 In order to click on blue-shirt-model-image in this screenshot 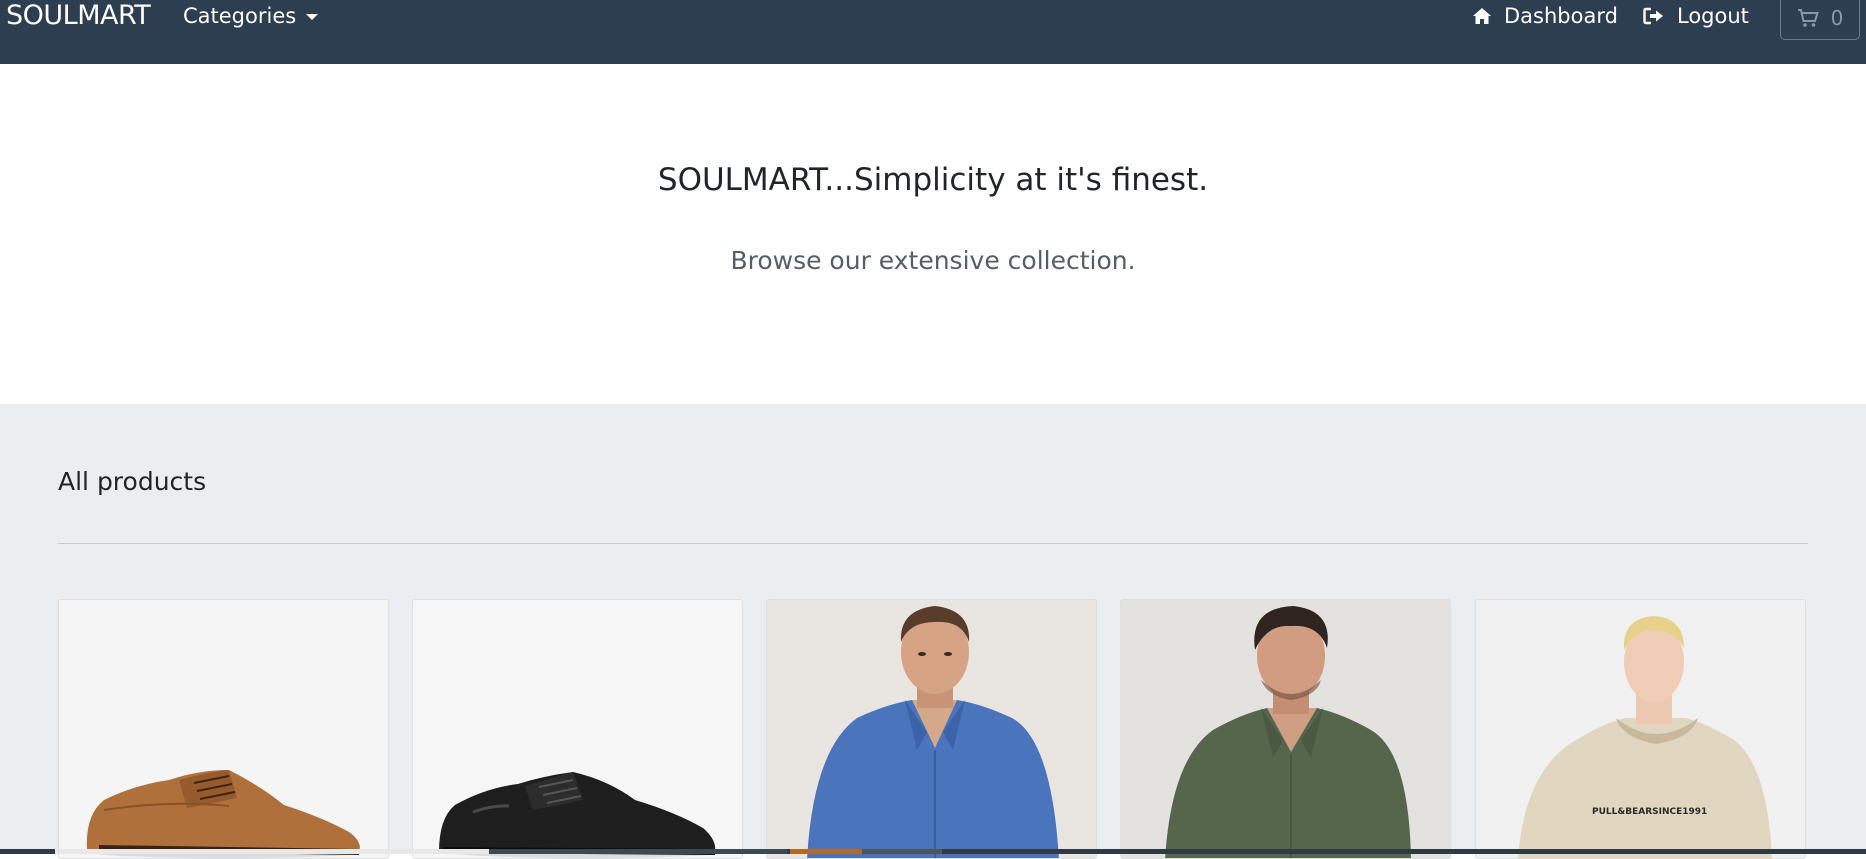, I will do `click(931, 729)`.